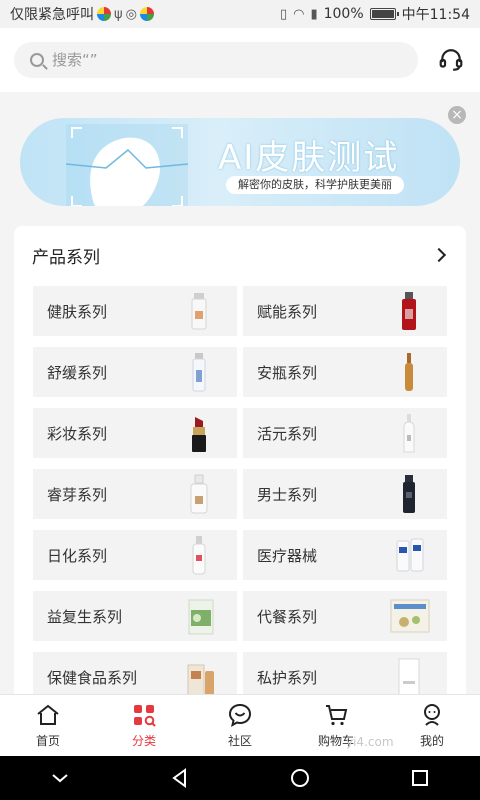  What do you see at coordinates (240, 778) in the screenshot?
I see `system-nav-bar` at bounding box center [240, 778].